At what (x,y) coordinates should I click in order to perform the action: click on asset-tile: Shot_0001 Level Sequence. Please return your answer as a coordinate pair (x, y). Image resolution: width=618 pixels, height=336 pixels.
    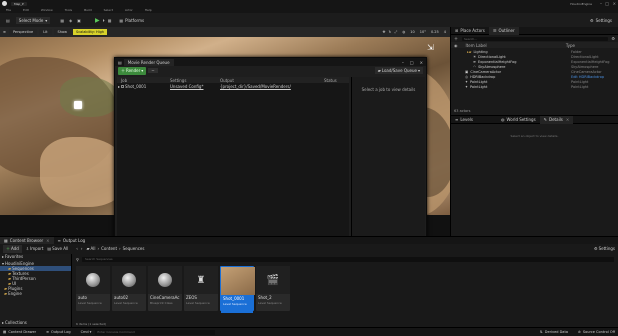
    Looking at the image, I should click on (237, 289).